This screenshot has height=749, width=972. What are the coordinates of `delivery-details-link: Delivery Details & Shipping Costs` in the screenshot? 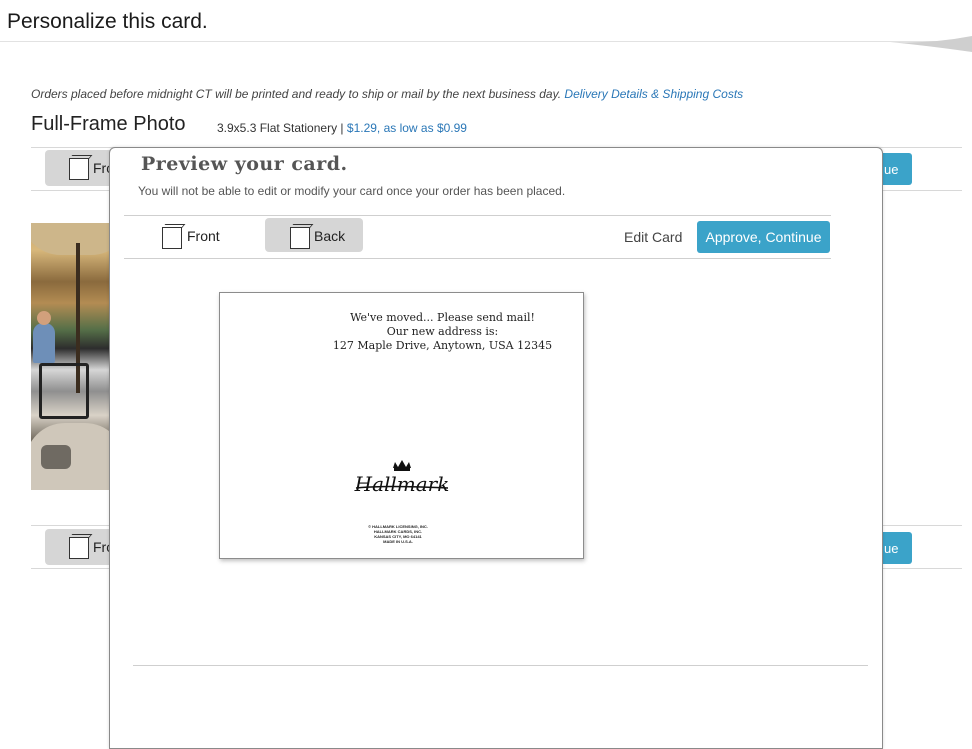 It's located at (653, 94).